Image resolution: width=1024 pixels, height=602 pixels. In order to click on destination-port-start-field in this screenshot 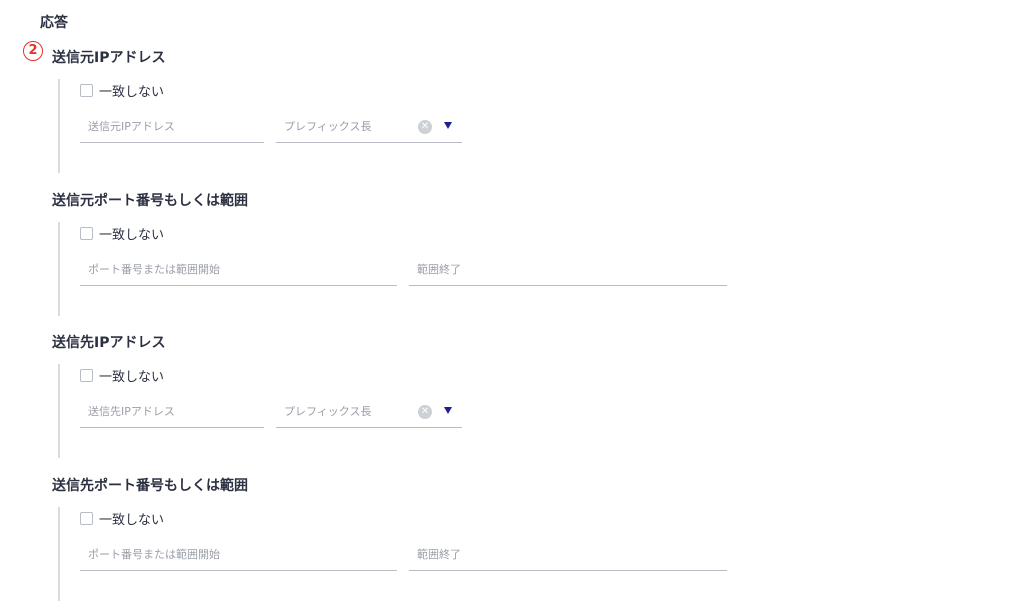, I will do `click(238, 554)`.